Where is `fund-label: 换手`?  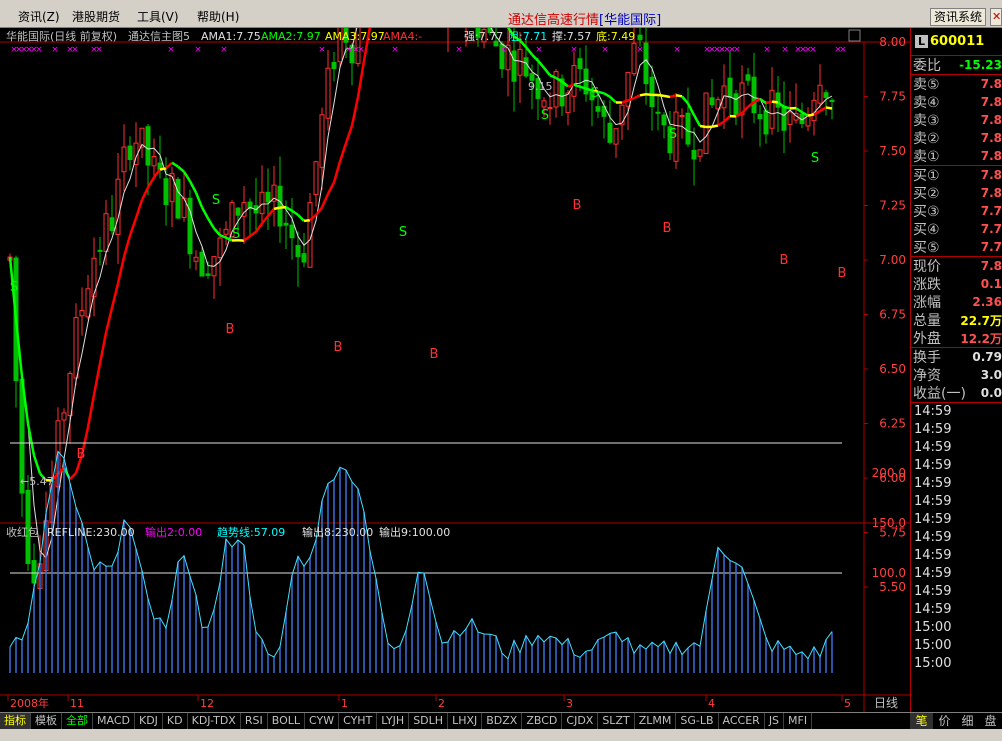
fund-label: 换手 is located at coordinates (927, 358).